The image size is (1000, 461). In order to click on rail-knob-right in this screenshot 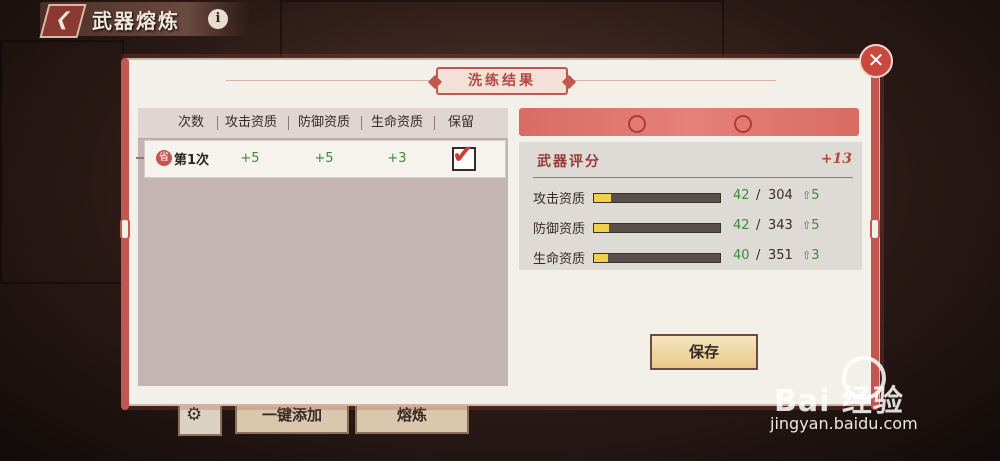, I will do `click(875, 229)`.